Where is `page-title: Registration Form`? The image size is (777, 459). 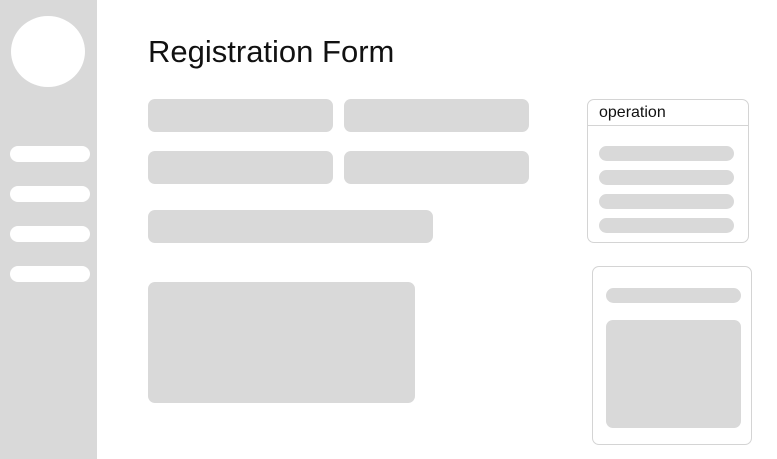 page-title: Registration Form is located at coordinates (271, 51).